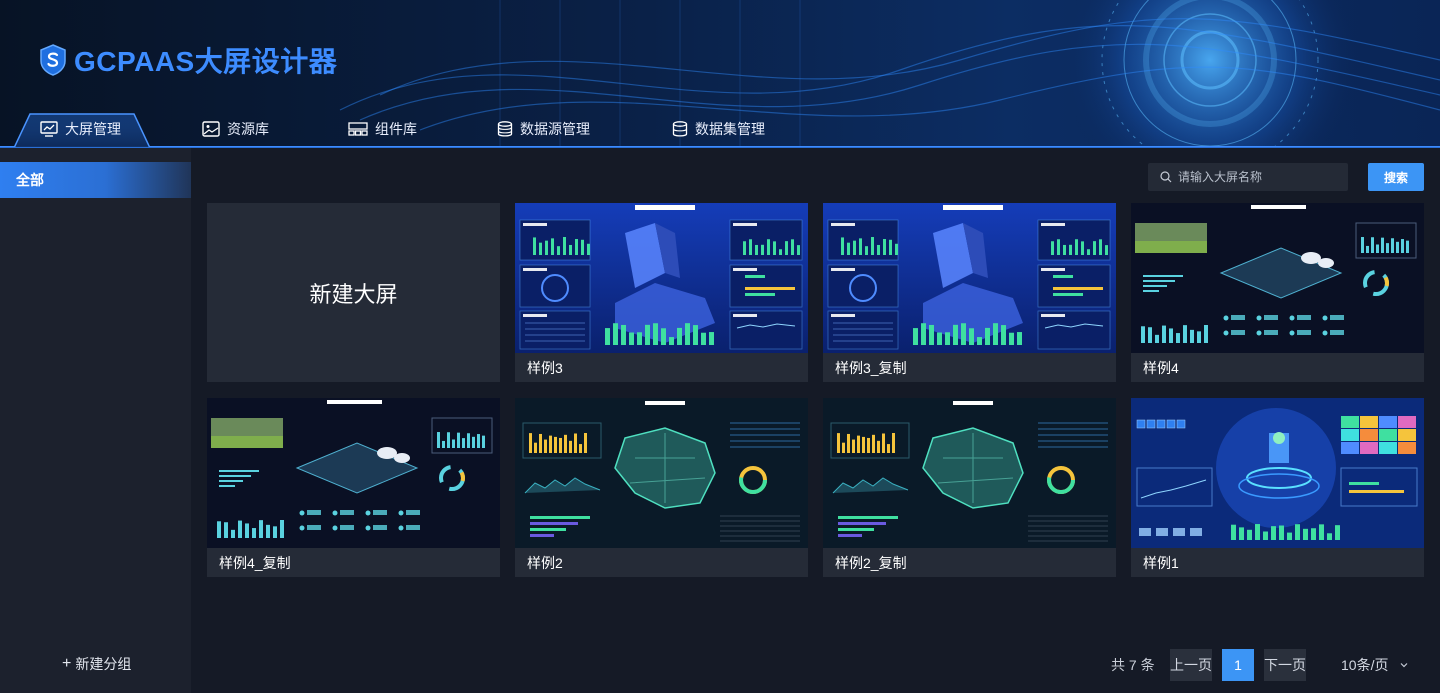 This screenshot has height=693, width=1440. Describe the element at coordinates (1161, 563) in the screenshot. I see `screen-card-name: 样例1` at that location.